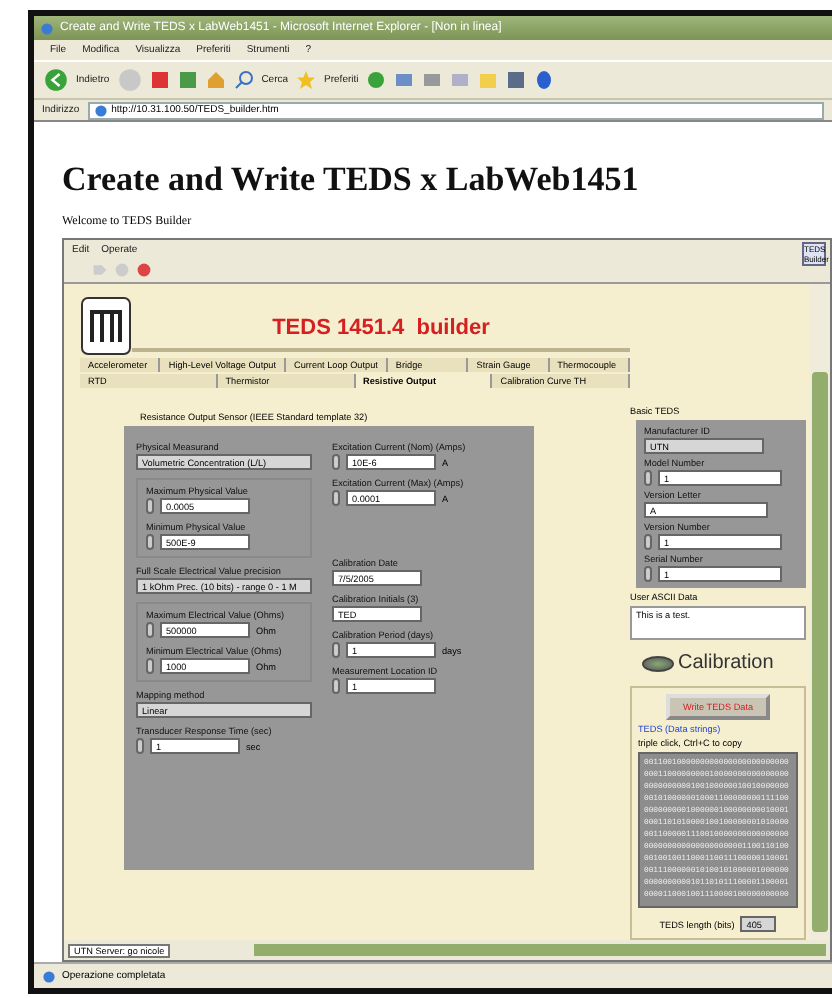 Image resolution: width=832 pixels, height=998 pixels. I want to click on search-icon, so click(243, 80).